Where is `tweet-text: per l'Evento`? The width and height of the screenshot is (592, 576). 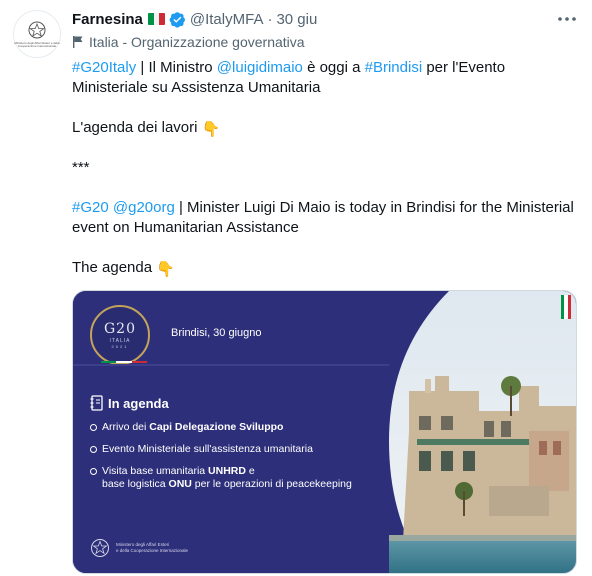
tweet-text: per l'Evento is located at coordinates (464, 67).